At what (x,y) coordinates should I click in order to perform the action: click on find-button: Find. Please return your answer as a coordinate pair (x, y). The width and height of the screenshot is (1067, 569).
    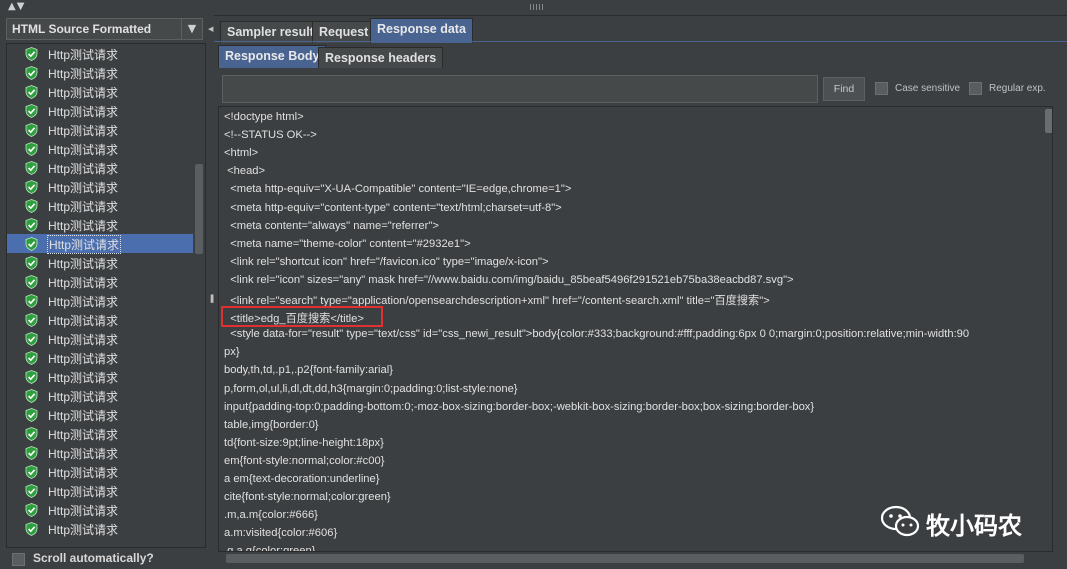
    Looking at the image, I should click on (844, 89).